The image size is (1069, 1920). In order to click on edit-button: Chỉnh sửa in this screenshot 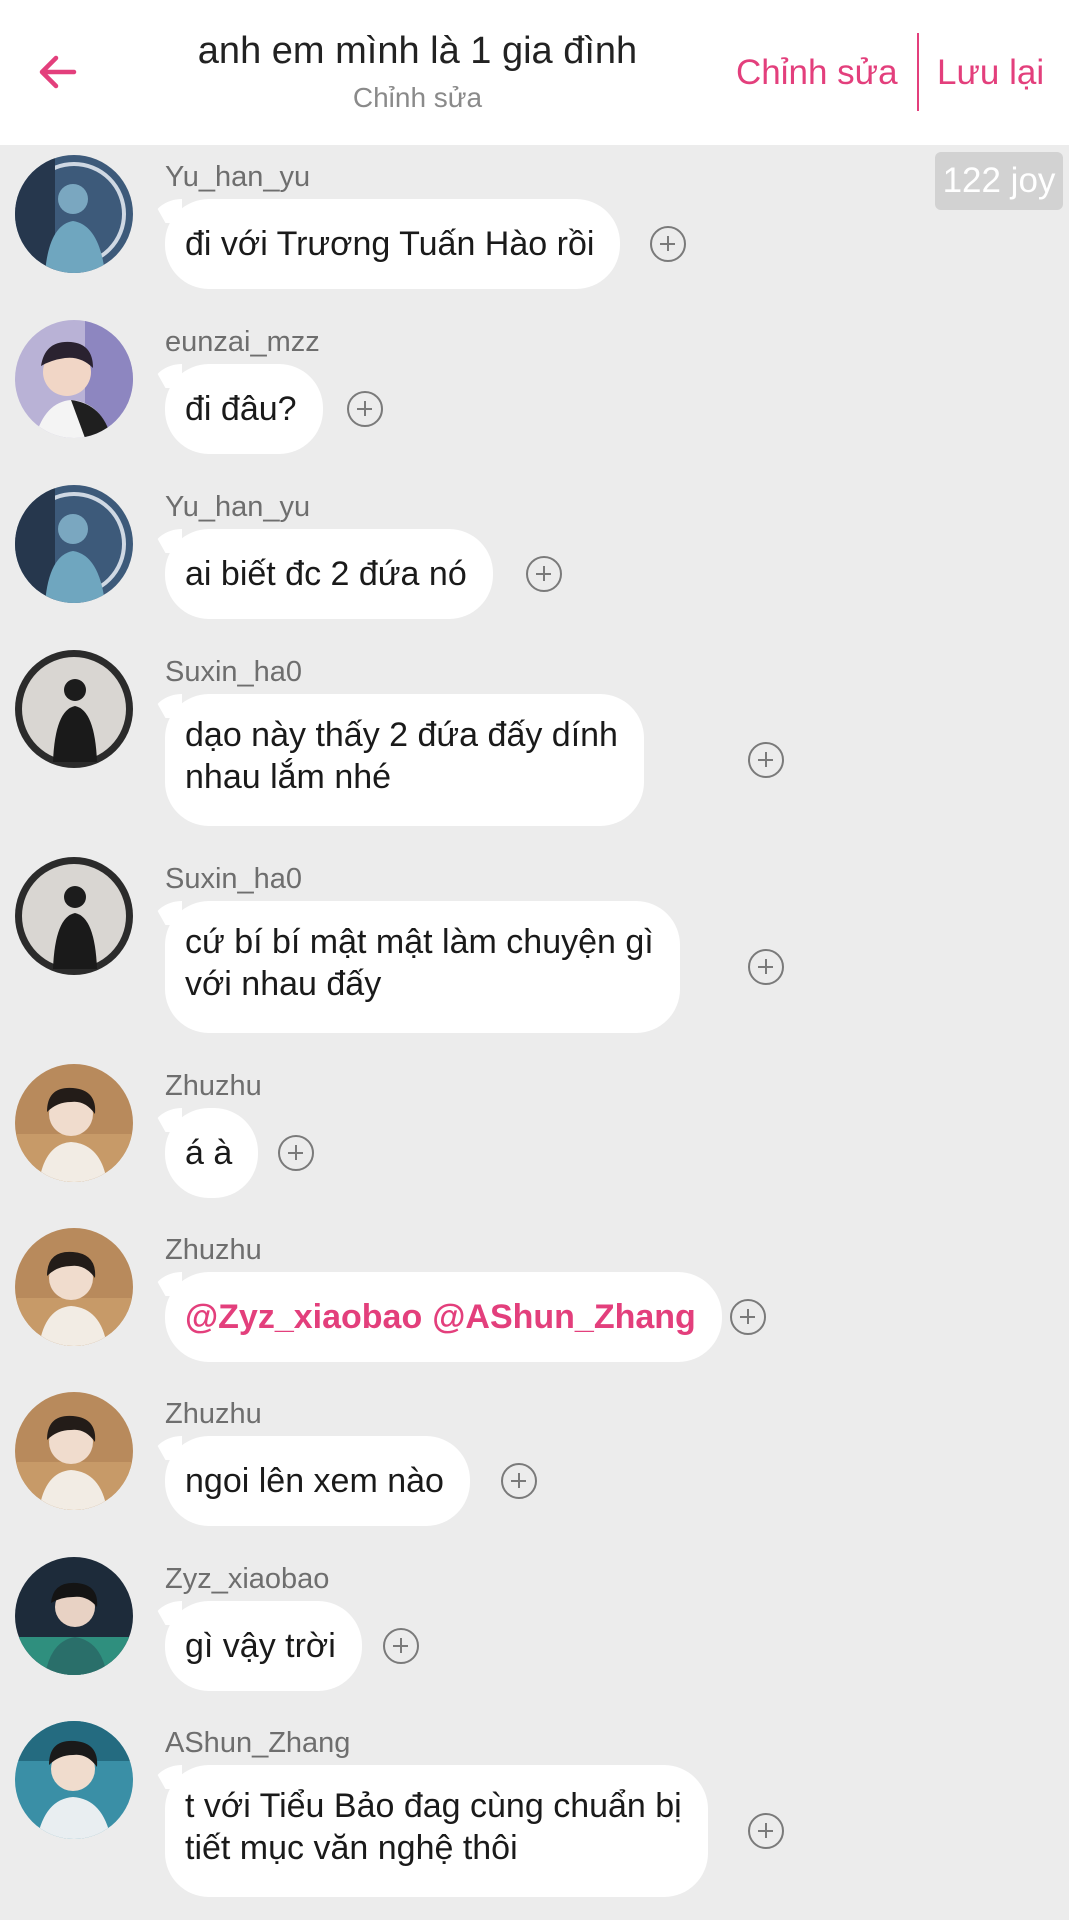, I will do `click(817, 73)`.